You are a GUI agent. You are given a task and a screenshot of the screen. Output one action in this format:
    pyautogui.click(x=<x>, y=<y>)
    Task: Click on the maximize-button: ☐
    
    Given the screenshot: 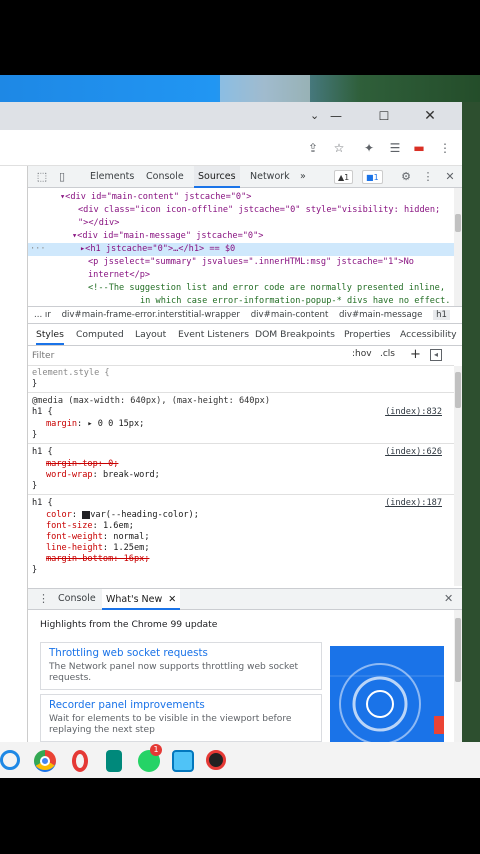 What is the action you would take?
    pyautogui.click(x=384, y=116)
    